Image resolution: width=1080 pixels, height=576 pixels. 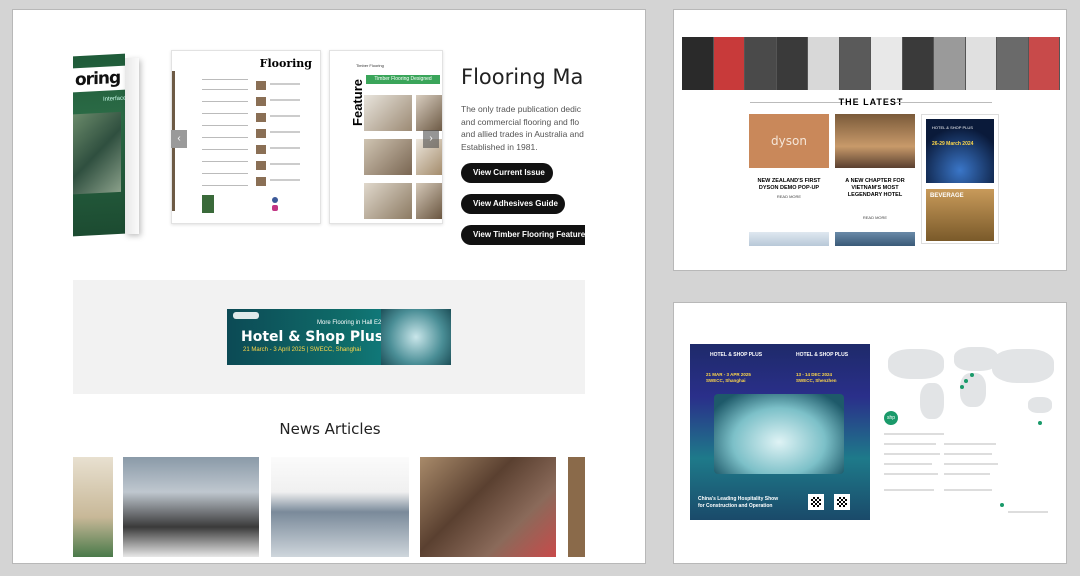 What do you see at coordinates (103, 145) in the screenshot?
I see `magazine-cover: oring Interface` at bounding box center [103, 145].